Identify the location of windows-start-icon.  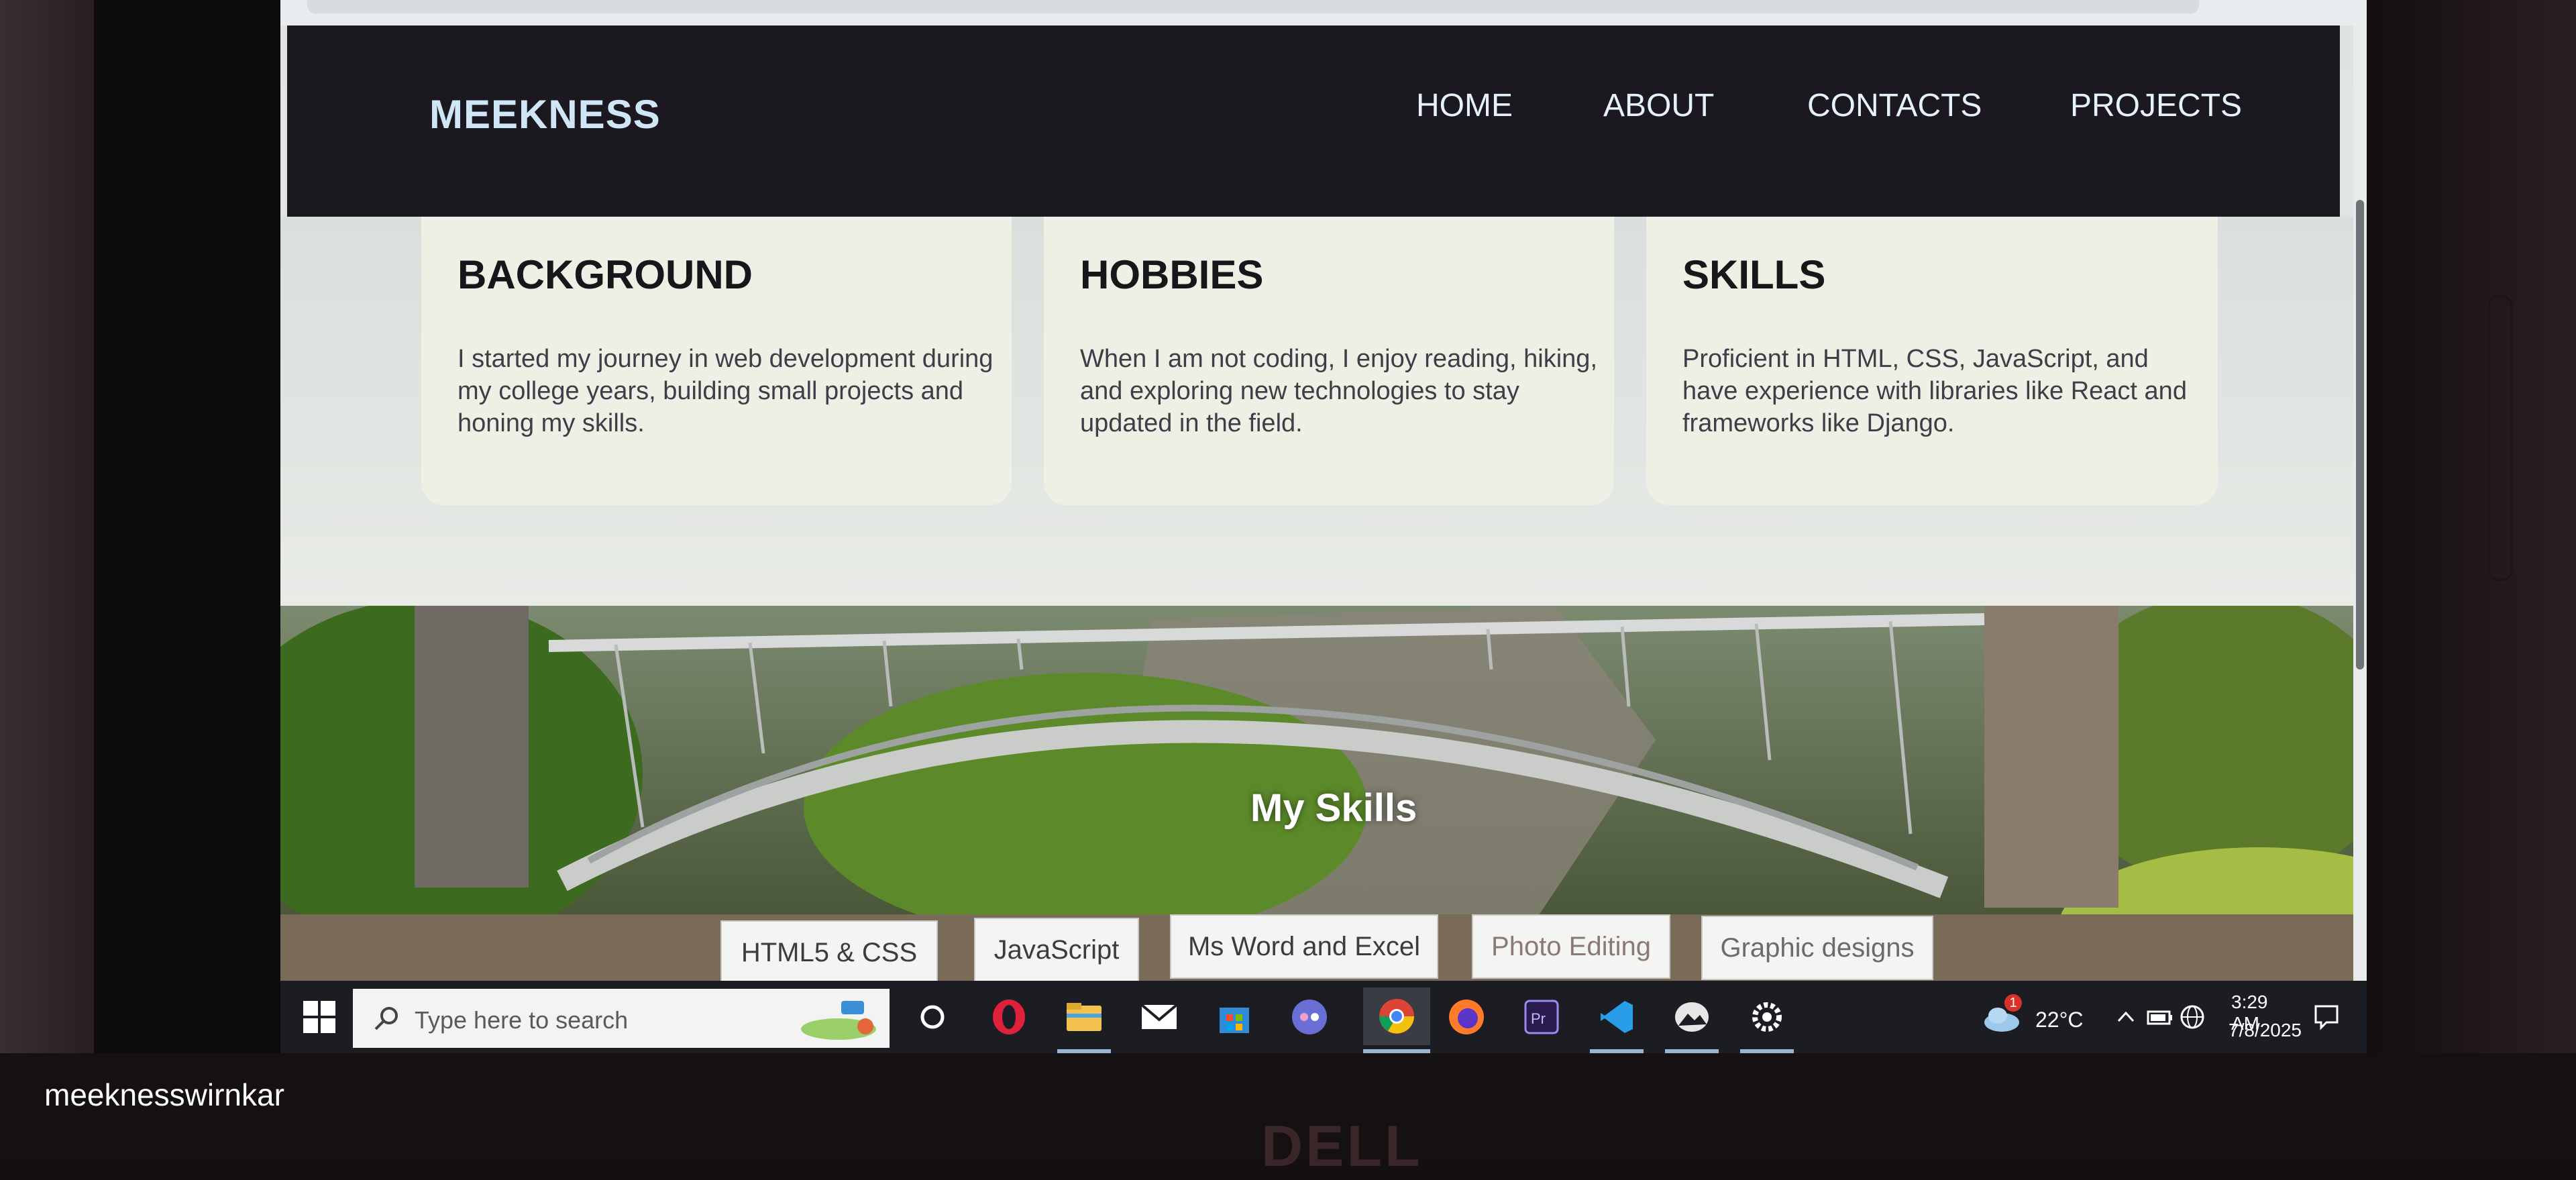
(319, 1017).